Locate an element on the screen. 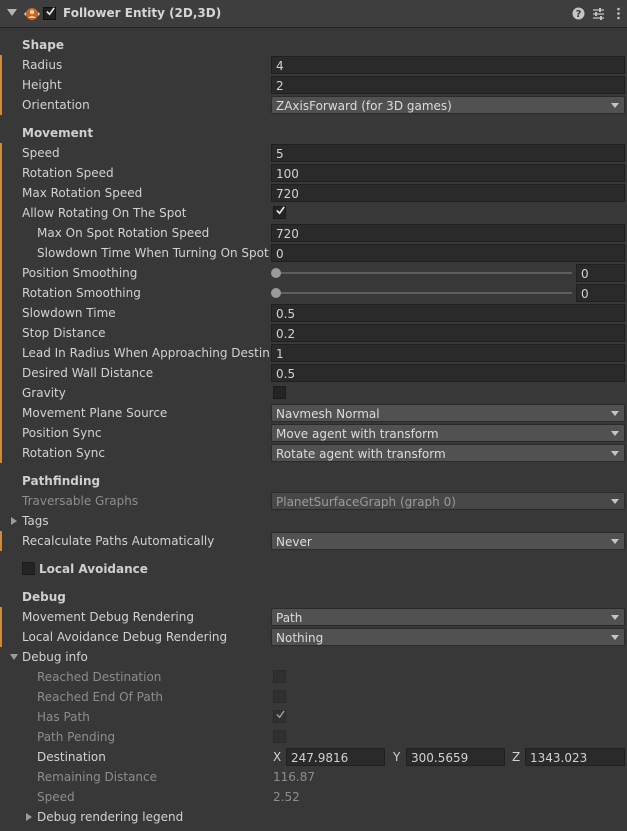 Image resolution: width=627 pixels, height=831 pixels. rotation-smoothing-label: Rotation Smoothing is located at coordinates (81, 293).